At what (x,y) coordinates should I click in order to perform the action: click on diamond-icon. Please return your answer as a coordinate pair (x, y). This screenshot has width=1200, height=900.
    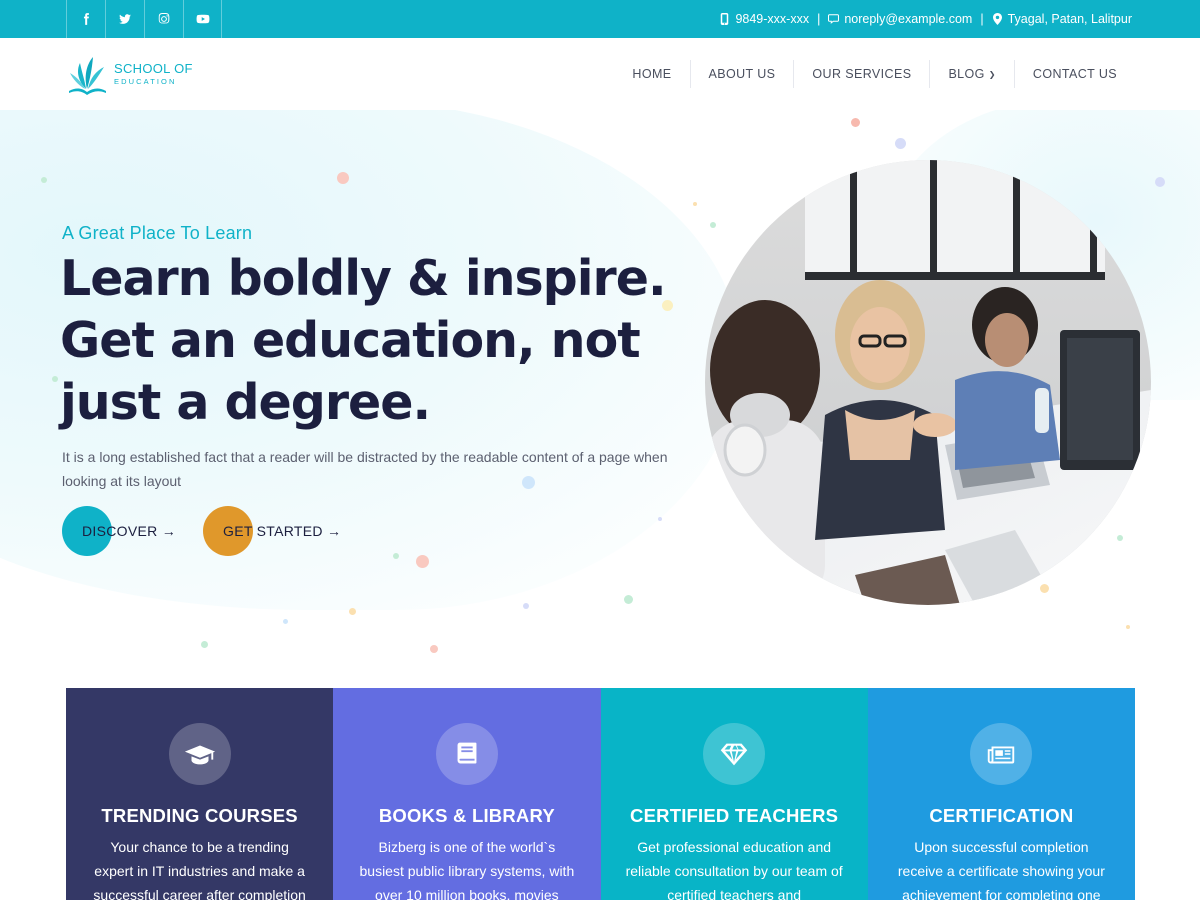
    Looking at the image, I should click on (734, 754).